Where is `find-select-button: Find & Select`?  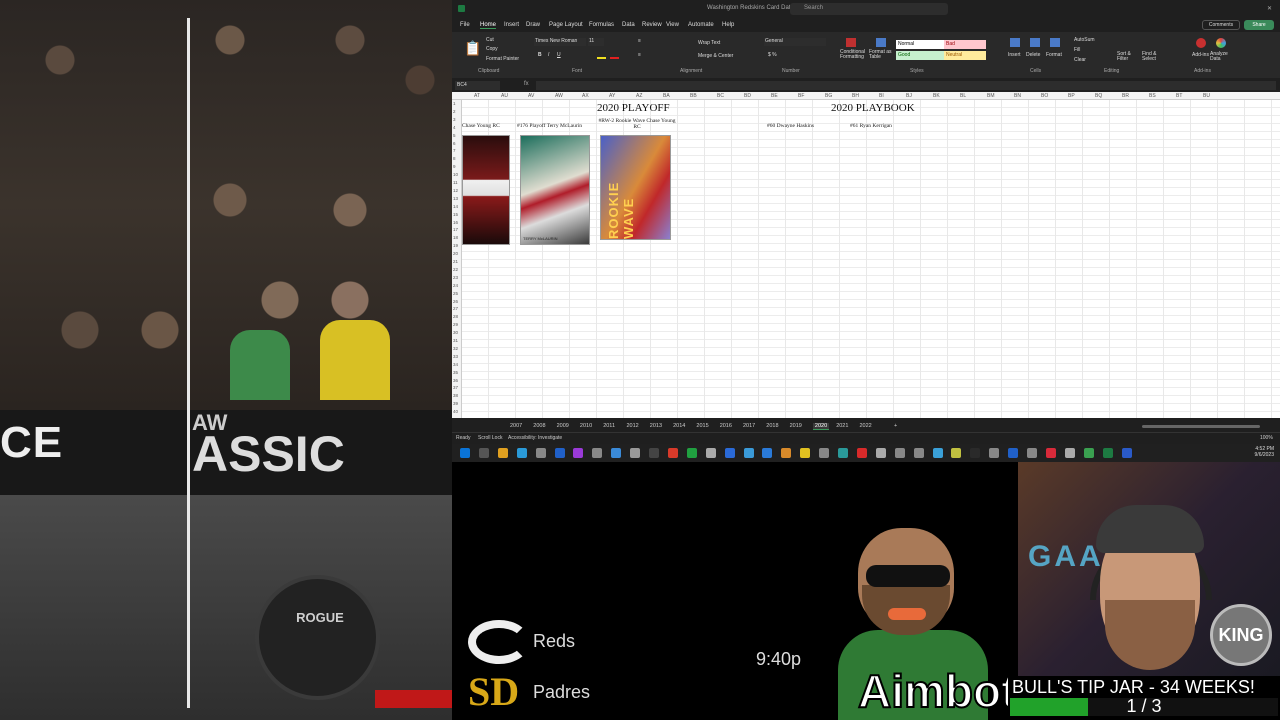 find-select-button: Find & Select is located at coordinates (1153, 57).